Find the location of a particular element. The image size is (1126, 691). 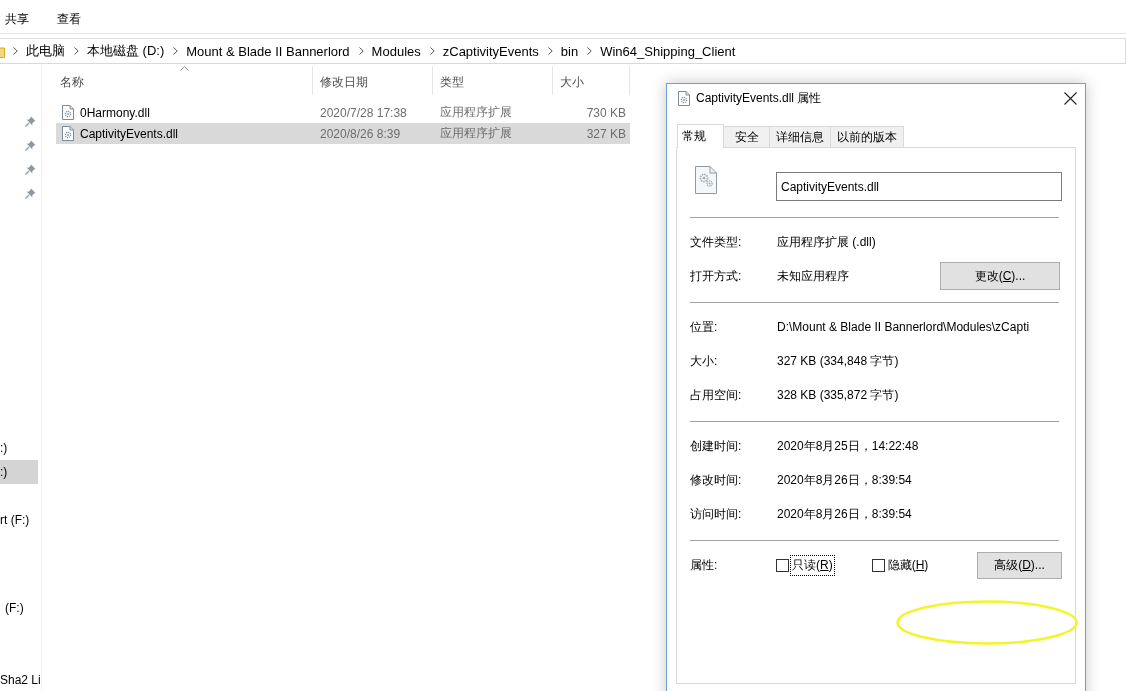

ribbon-tab: 共享 is located at coordinates (17, 19).